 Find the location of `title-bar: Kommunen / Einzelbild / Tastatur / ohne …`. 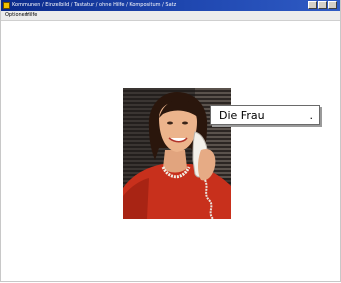

title-bar: Kommunen / Einzelbild / Tastatur / ohne … is located at coordinates (170, 5).